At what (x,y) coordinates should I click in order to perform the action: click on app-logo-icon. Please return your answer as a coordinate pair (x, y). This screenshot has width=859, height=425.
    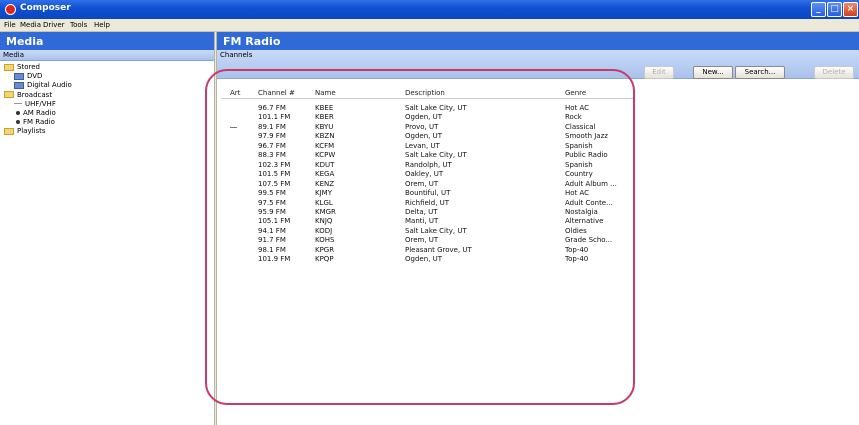
    Looking at the image, I should click on (10, 9).